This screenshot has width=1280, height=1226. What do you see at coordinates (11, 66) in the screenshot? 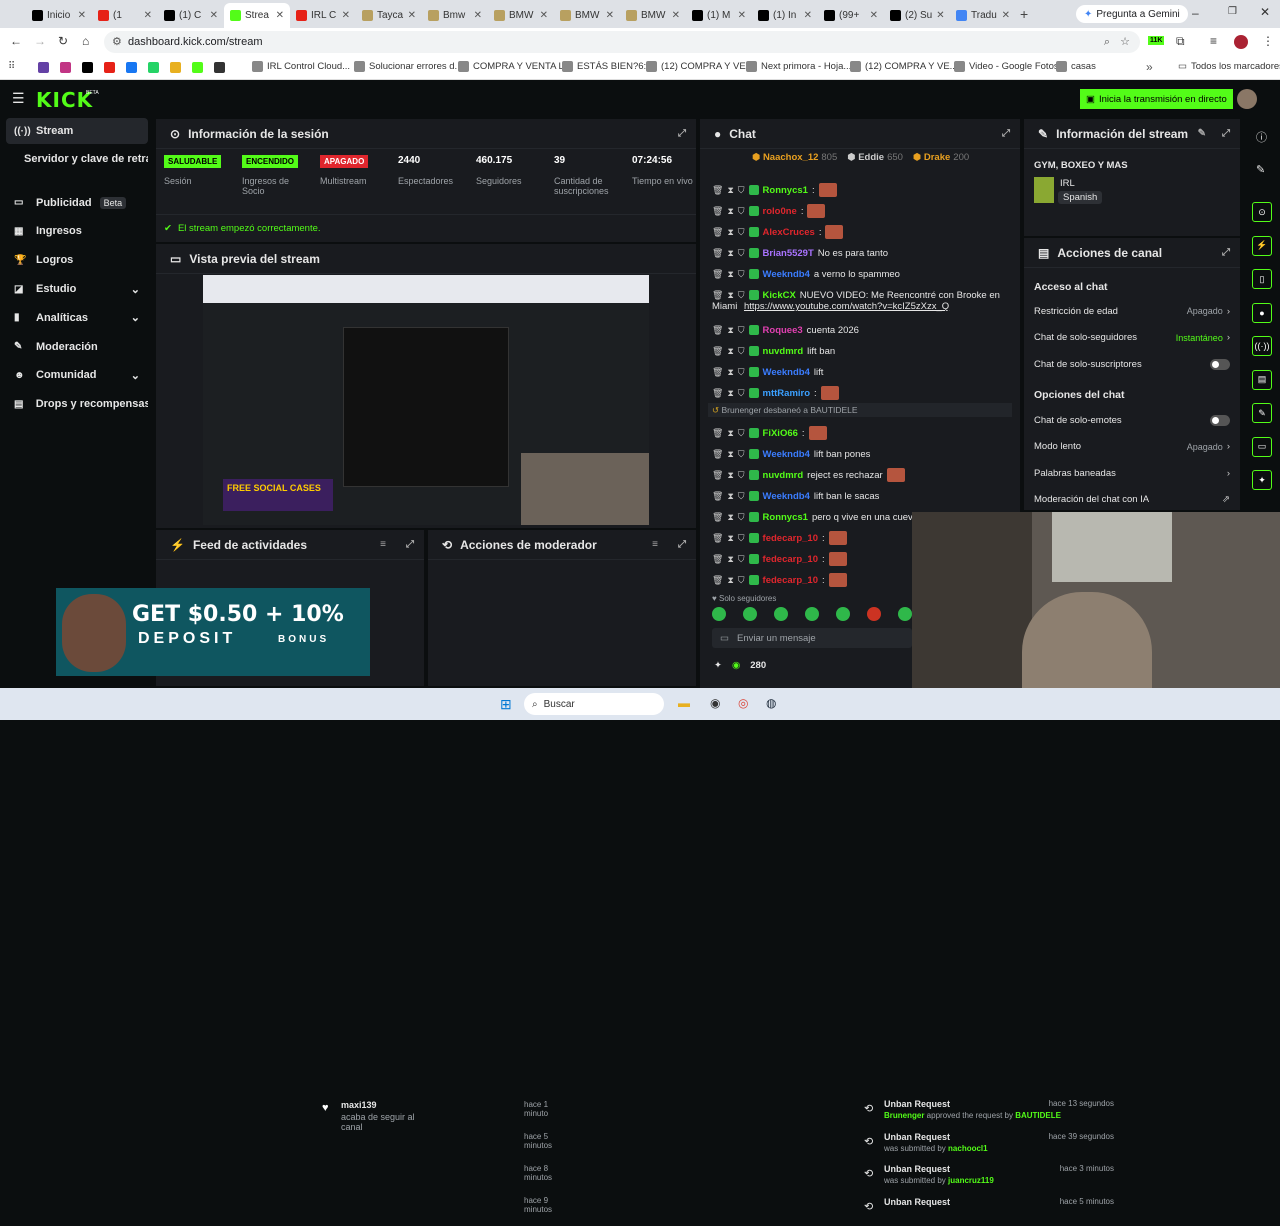
I see `apps-icon: ⠿` at bounding box center [11, 66].